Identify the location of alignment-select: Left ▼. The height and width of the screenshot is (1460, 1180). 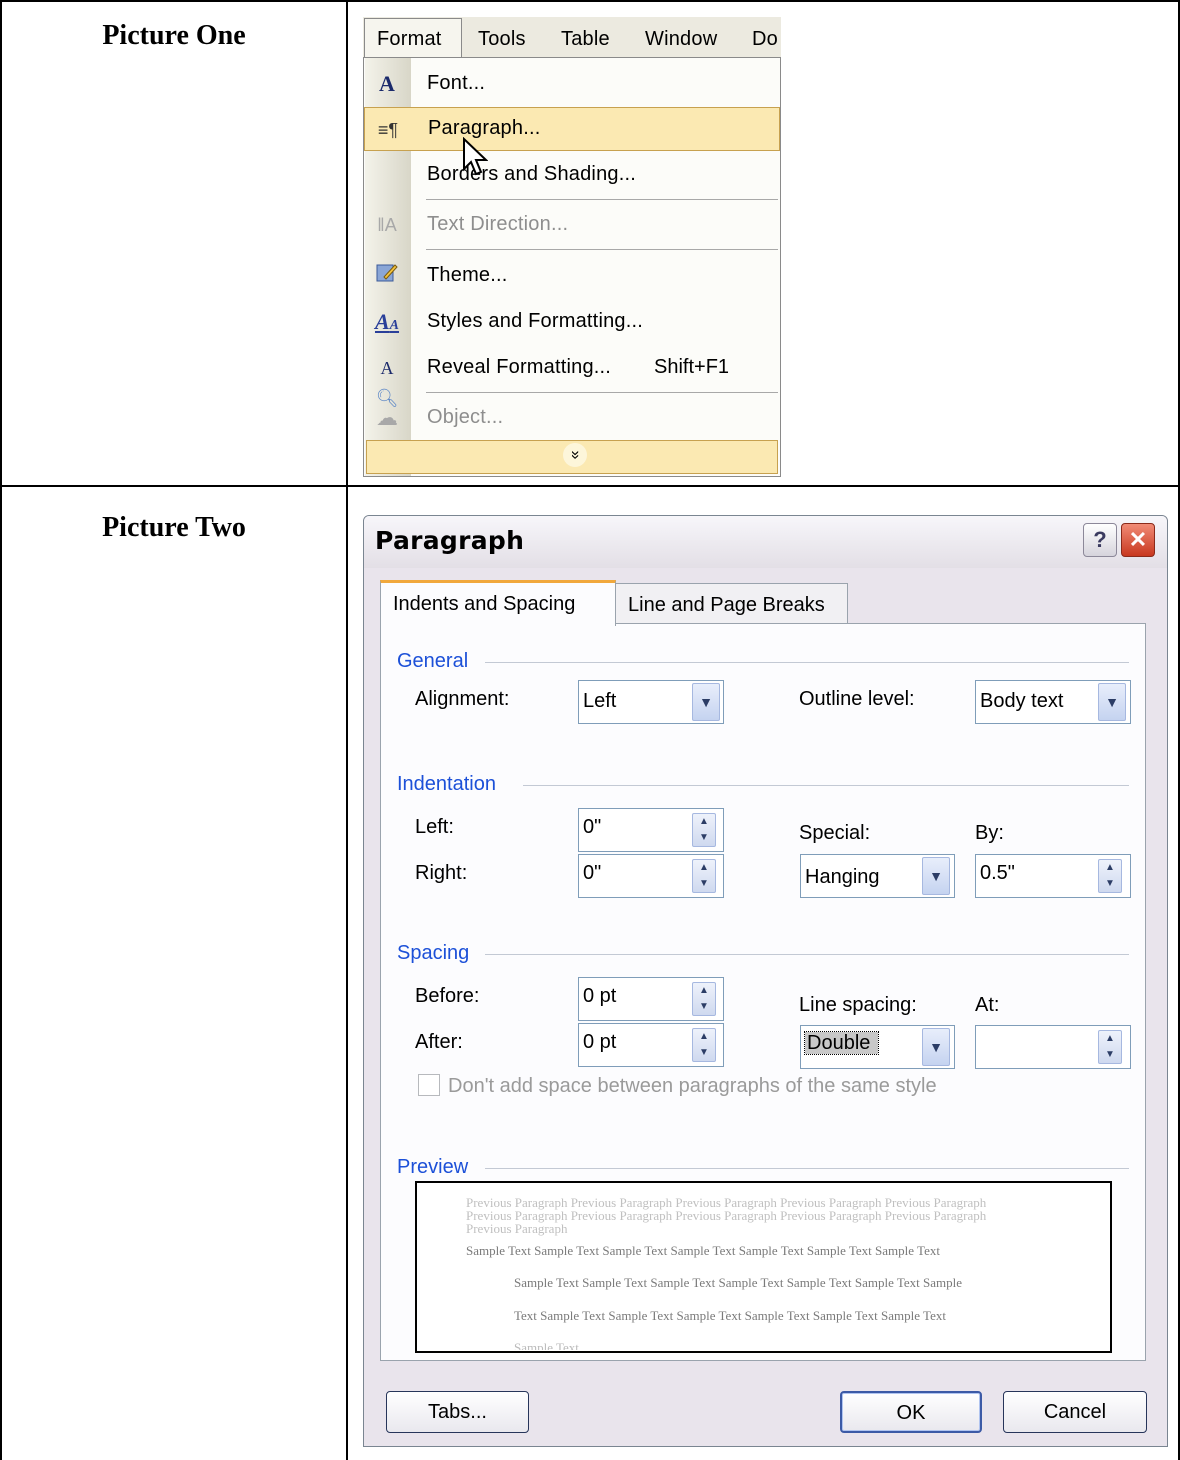
(651, 702).